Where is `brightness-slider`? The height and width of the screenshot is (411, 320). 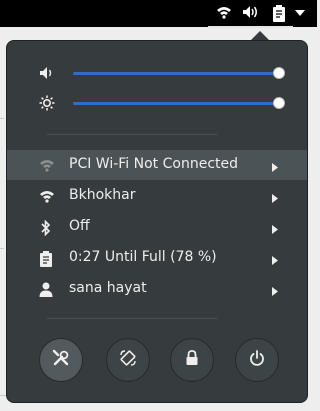 brightness-slider is located at coordinates (157, 103).